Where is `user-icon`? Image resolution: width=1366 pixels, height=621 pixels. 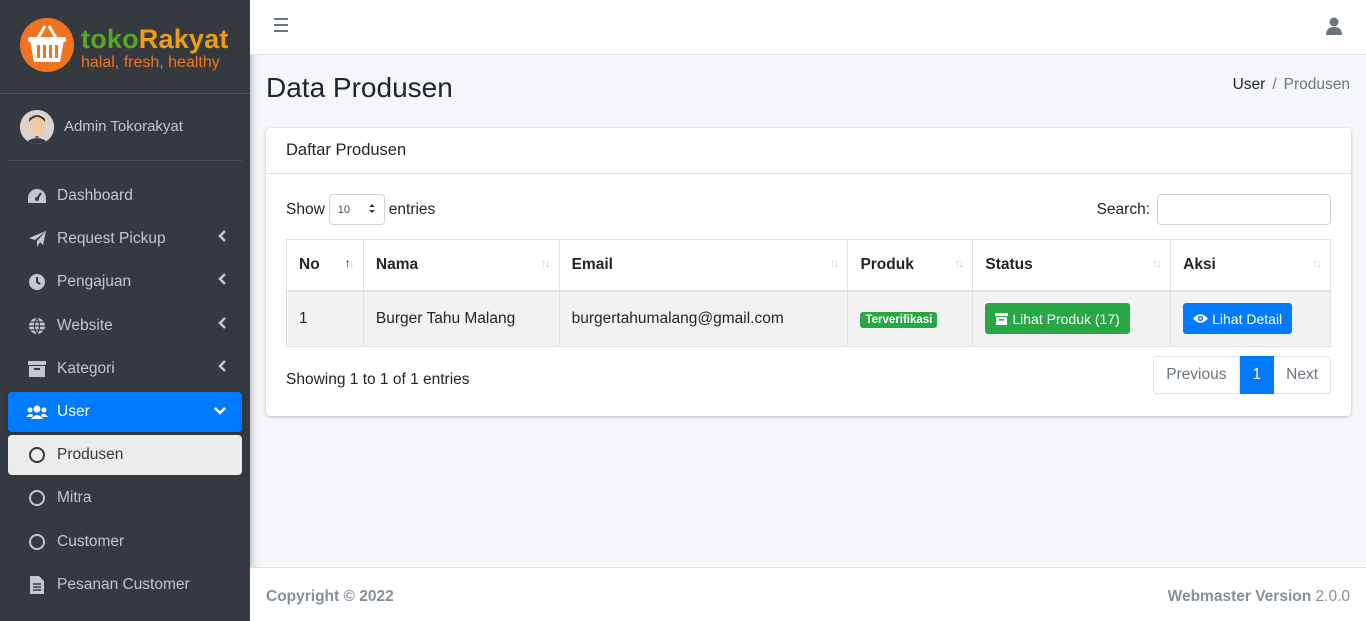 user-icon is located at coordinates (1334, 26).